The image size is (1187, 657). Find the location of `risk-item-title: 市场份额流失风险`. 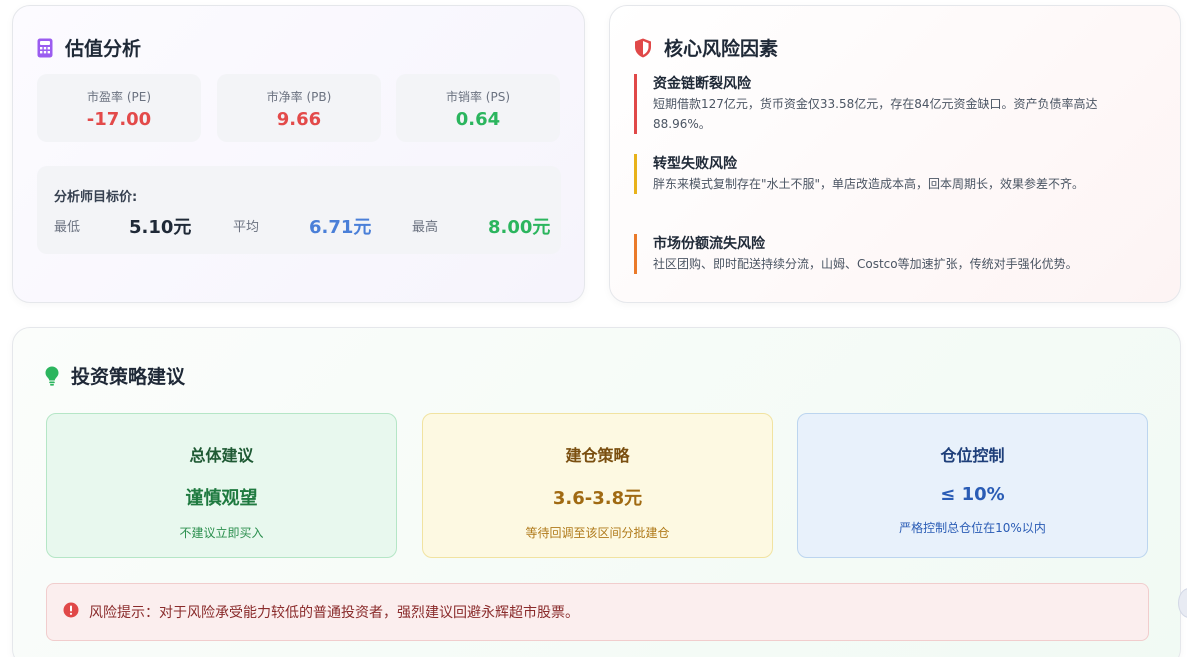

risk-item-title: 市场份额流失风险 is located at coordinates (709, 244).